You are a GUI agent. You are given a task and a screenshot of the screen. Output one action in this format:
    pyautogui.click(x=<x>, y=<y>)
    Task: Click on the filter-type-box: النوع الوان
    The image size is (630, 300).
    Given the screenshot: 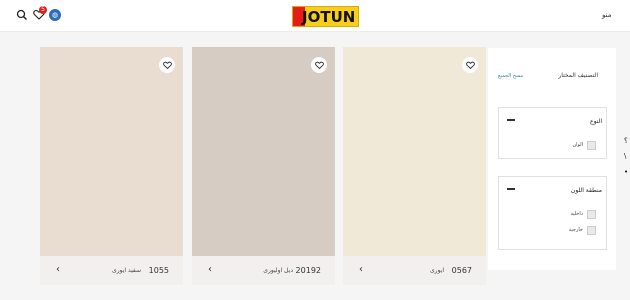 What is the action you would take?
    pyautogui.click(x=552, y=133)
    